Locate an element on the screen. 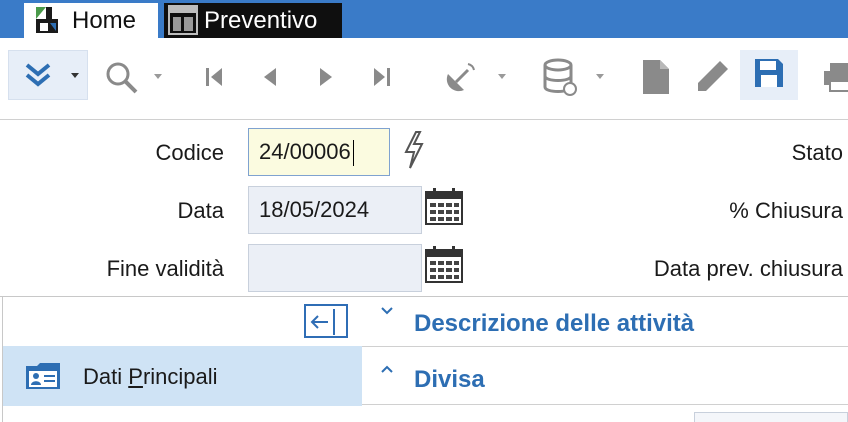 Image resolution: width=848 pixels, height=422 pixels. section-header-descrizione: Descrizione delle attività is located at coordinates (554, 324).